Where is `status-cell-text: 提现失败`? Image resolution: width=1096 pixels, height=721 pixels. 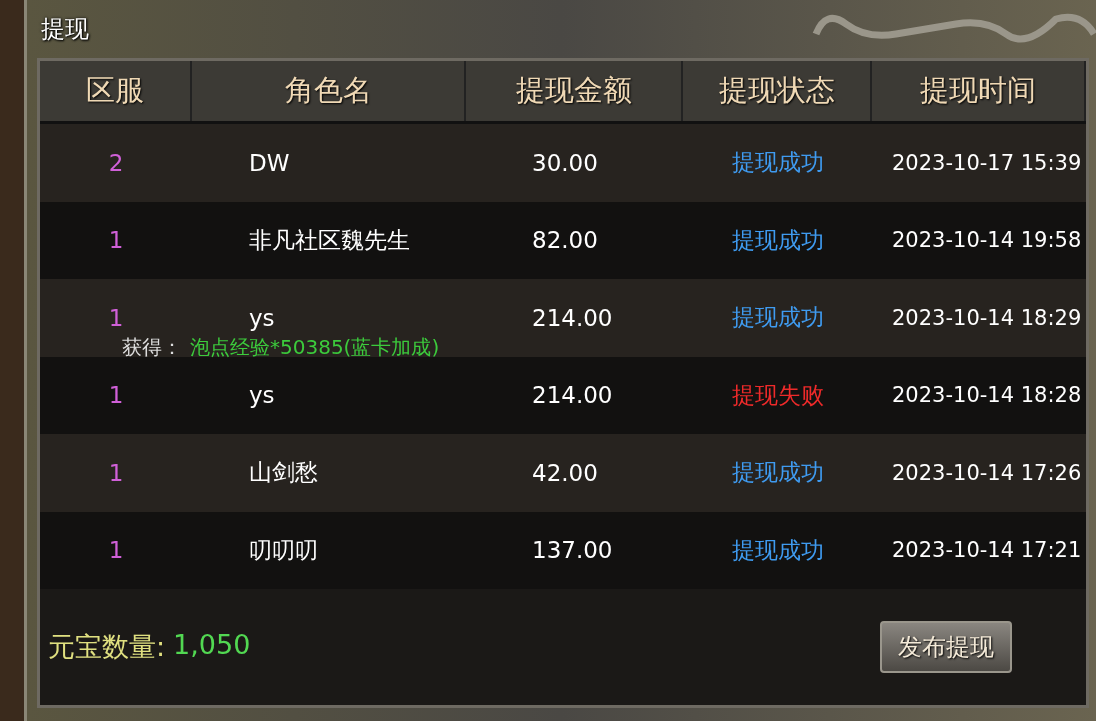
status-cell-text: 提现失败 is located at coordinates (777, 395).